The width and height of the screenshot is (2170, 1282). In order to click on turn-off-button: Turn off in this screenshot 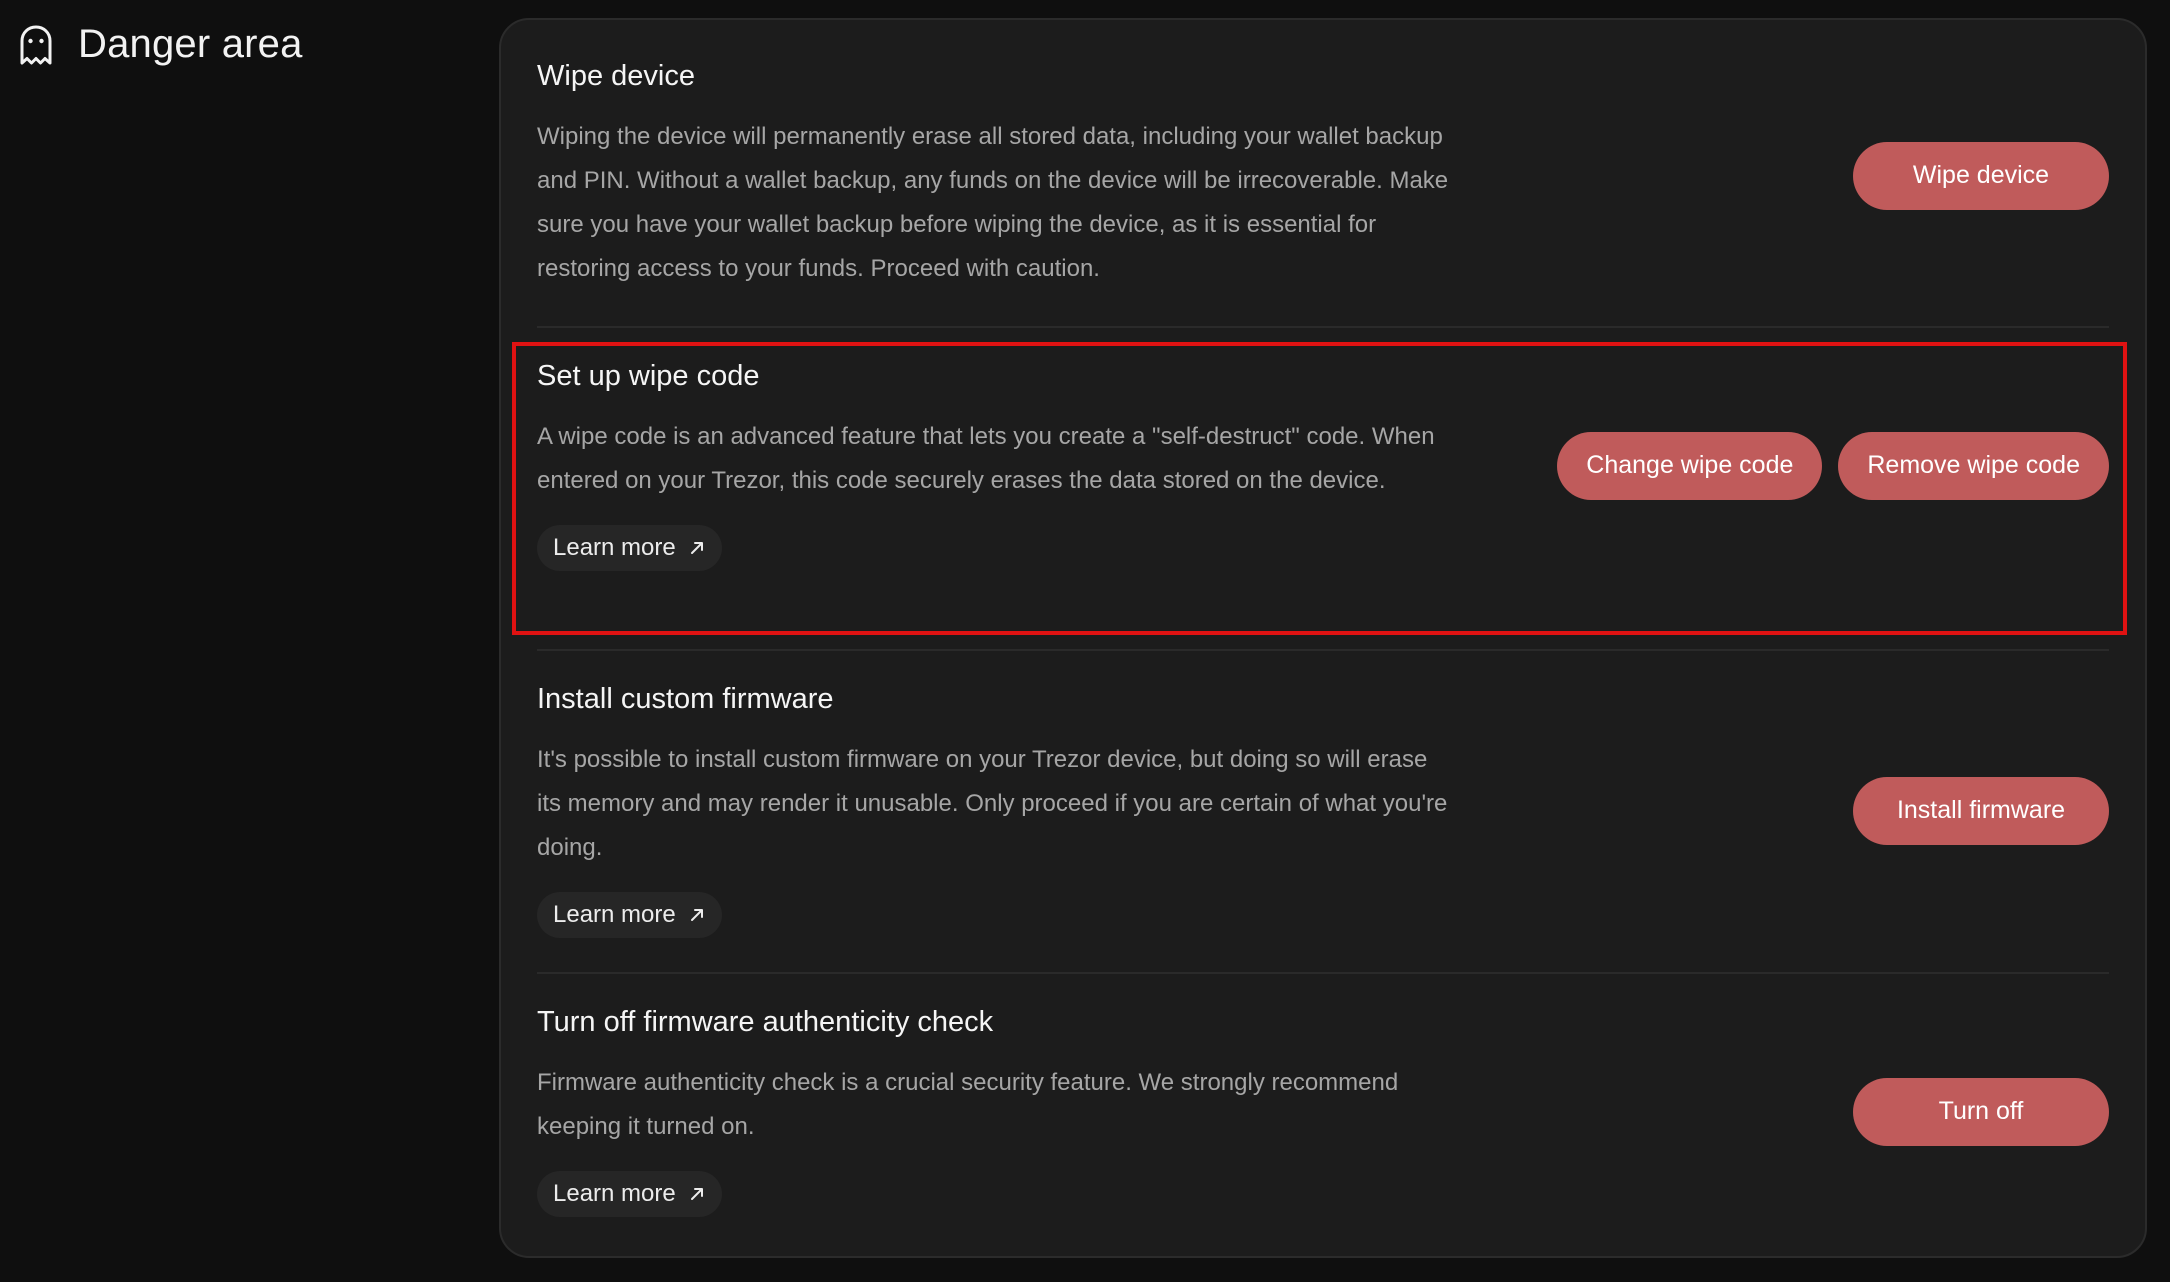, I will do `click(1981, 1111)`.